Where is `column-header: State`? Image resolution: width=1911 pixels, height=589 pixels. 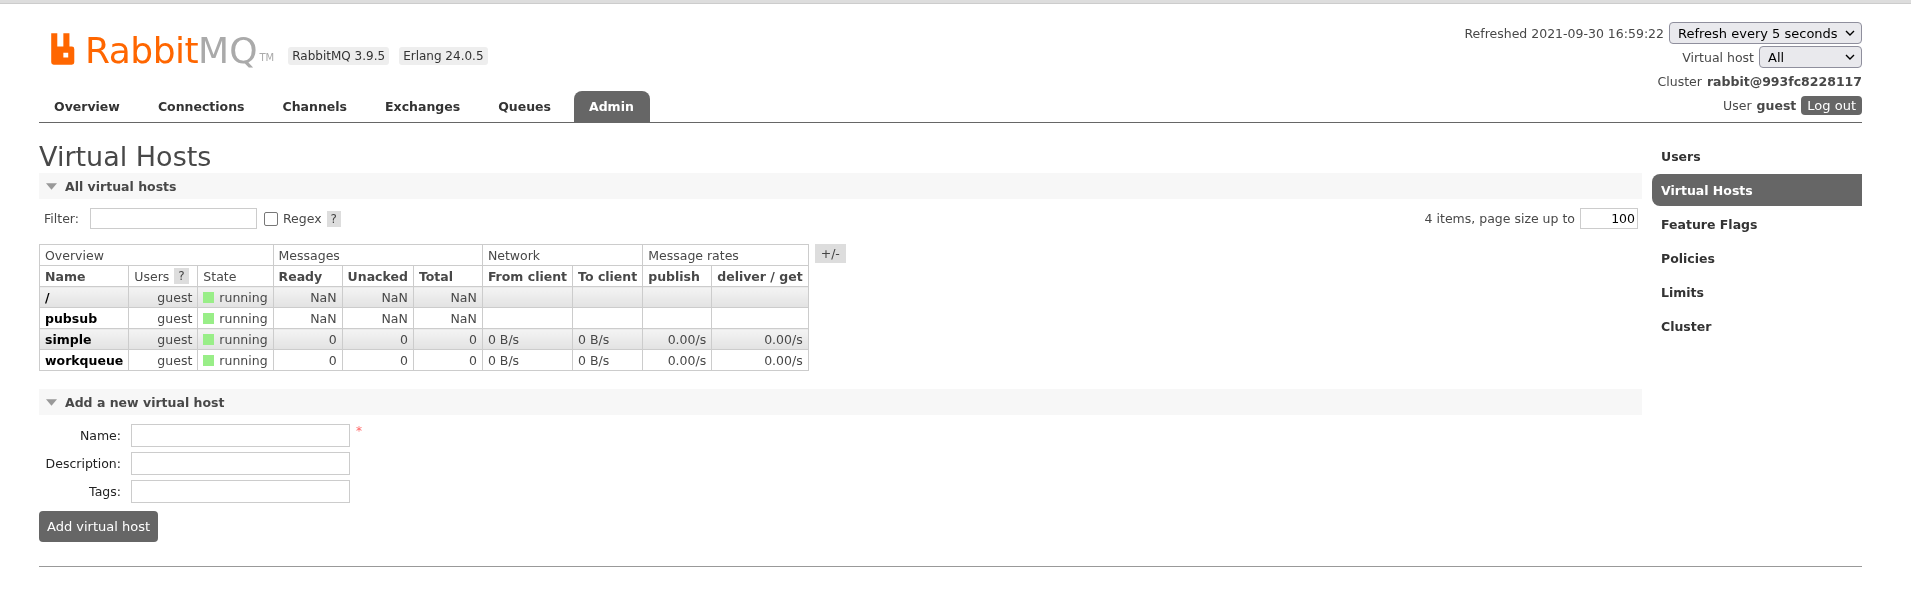 column-header: State is located at coordinates (235, 276).